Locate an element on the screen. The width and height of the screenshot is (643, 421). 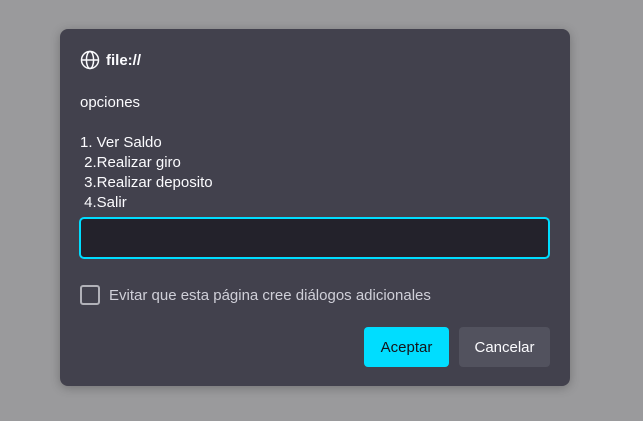
accept-button: Aceptar is located at coordinates (406, 347).